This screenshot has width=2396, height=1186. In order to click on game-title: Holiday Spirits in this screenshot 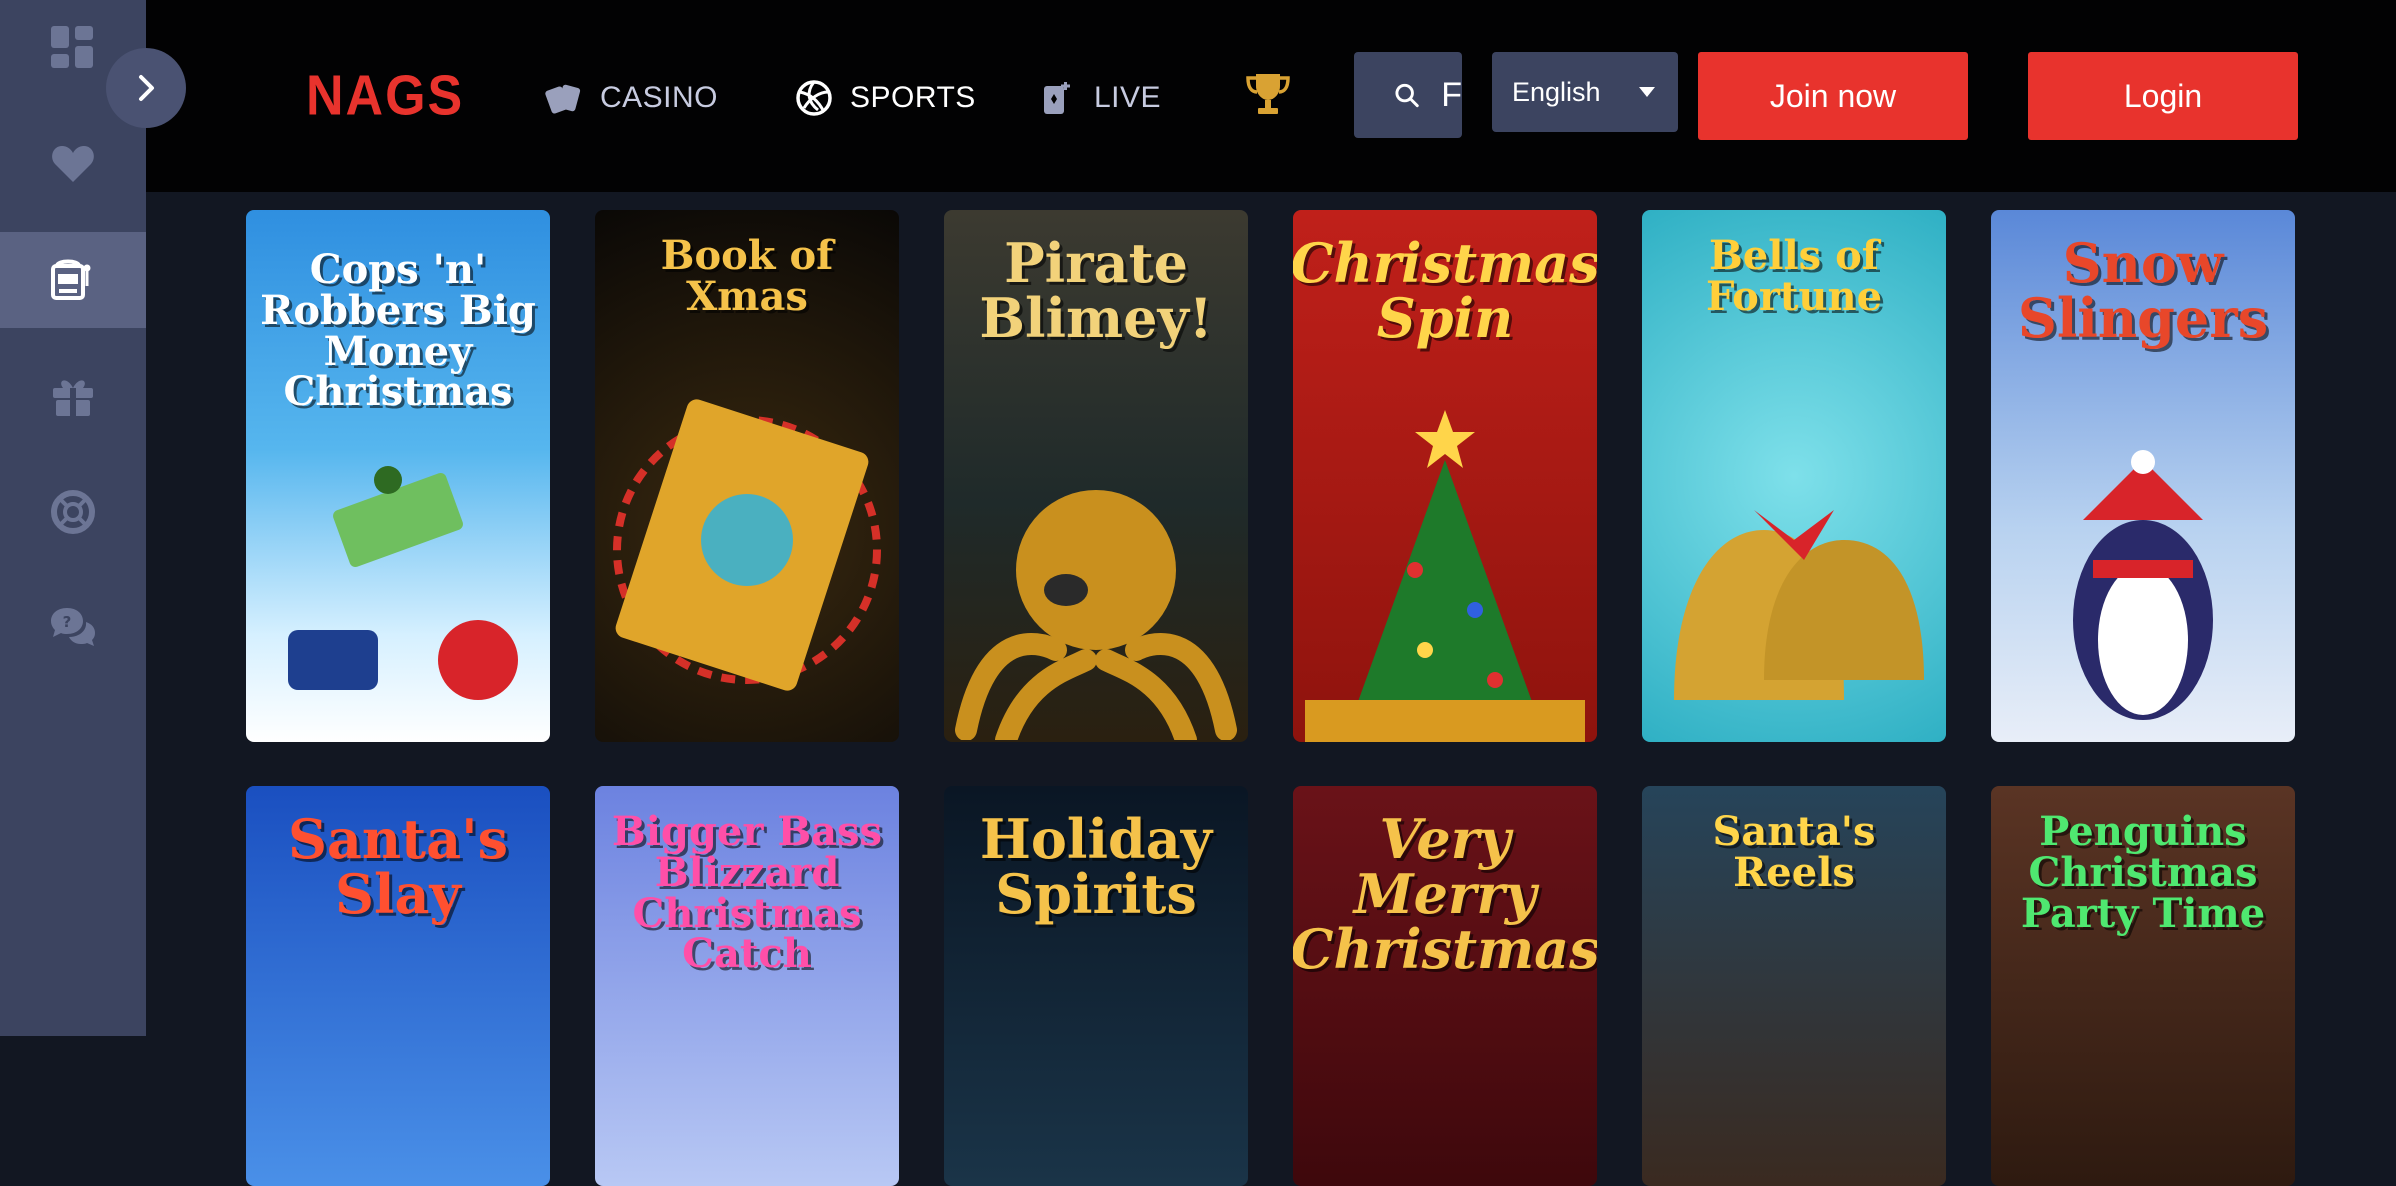, I will do `click(1096, 867)`.